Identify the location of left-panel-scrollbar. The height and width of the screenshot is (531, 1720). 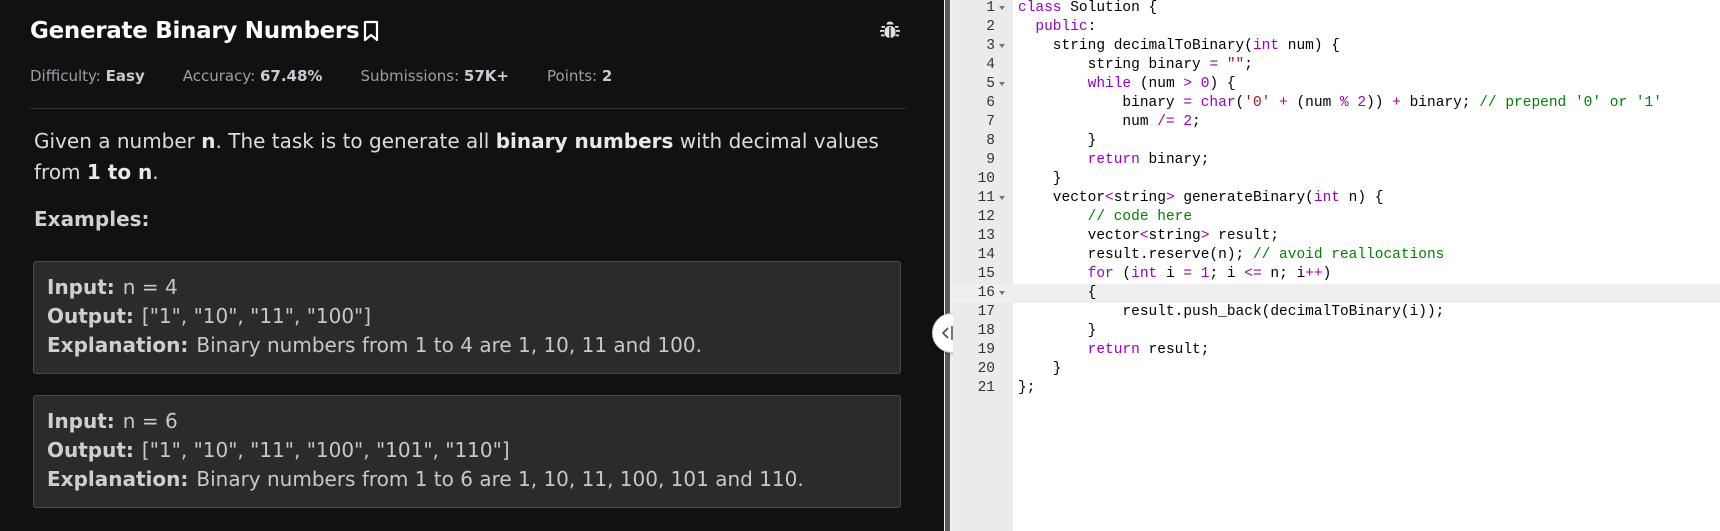
(947, 265).